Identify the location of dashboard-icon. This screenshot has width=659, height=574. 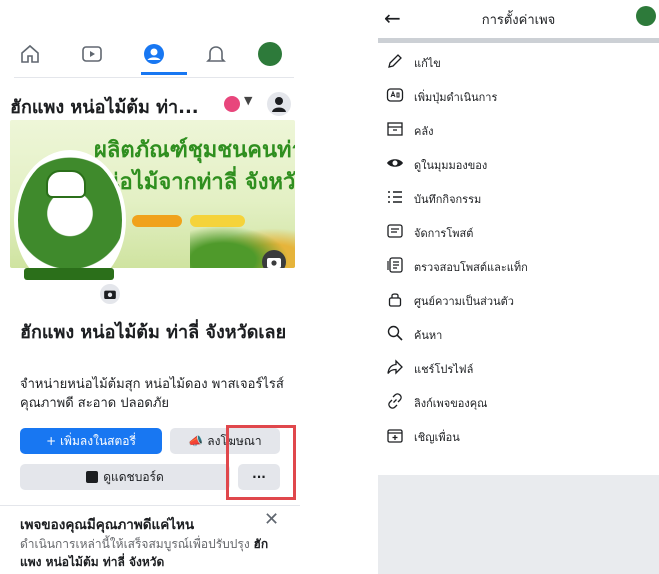
(92, 477).